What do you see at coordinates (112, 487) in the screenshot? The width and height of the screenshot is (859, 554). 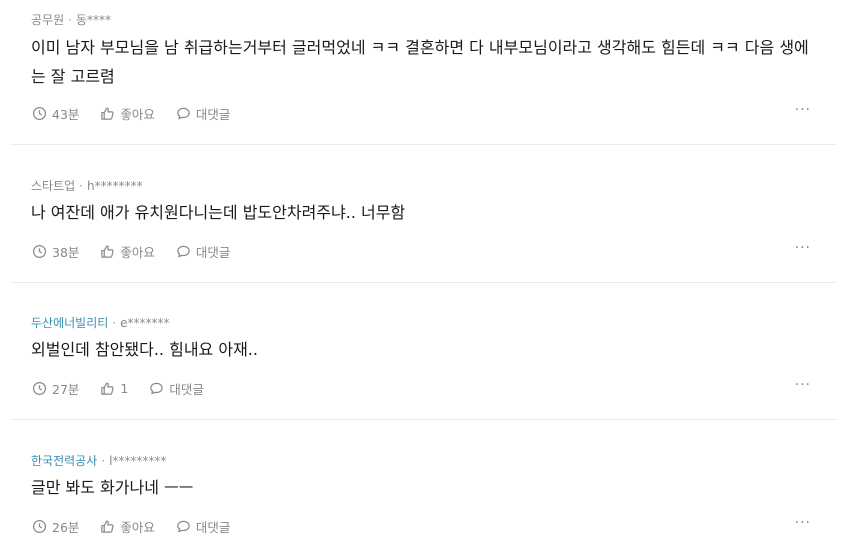 I see `comment-text: 글만 봐도 화가나네 ㅡㅡ` at bounding box center [112, 487].